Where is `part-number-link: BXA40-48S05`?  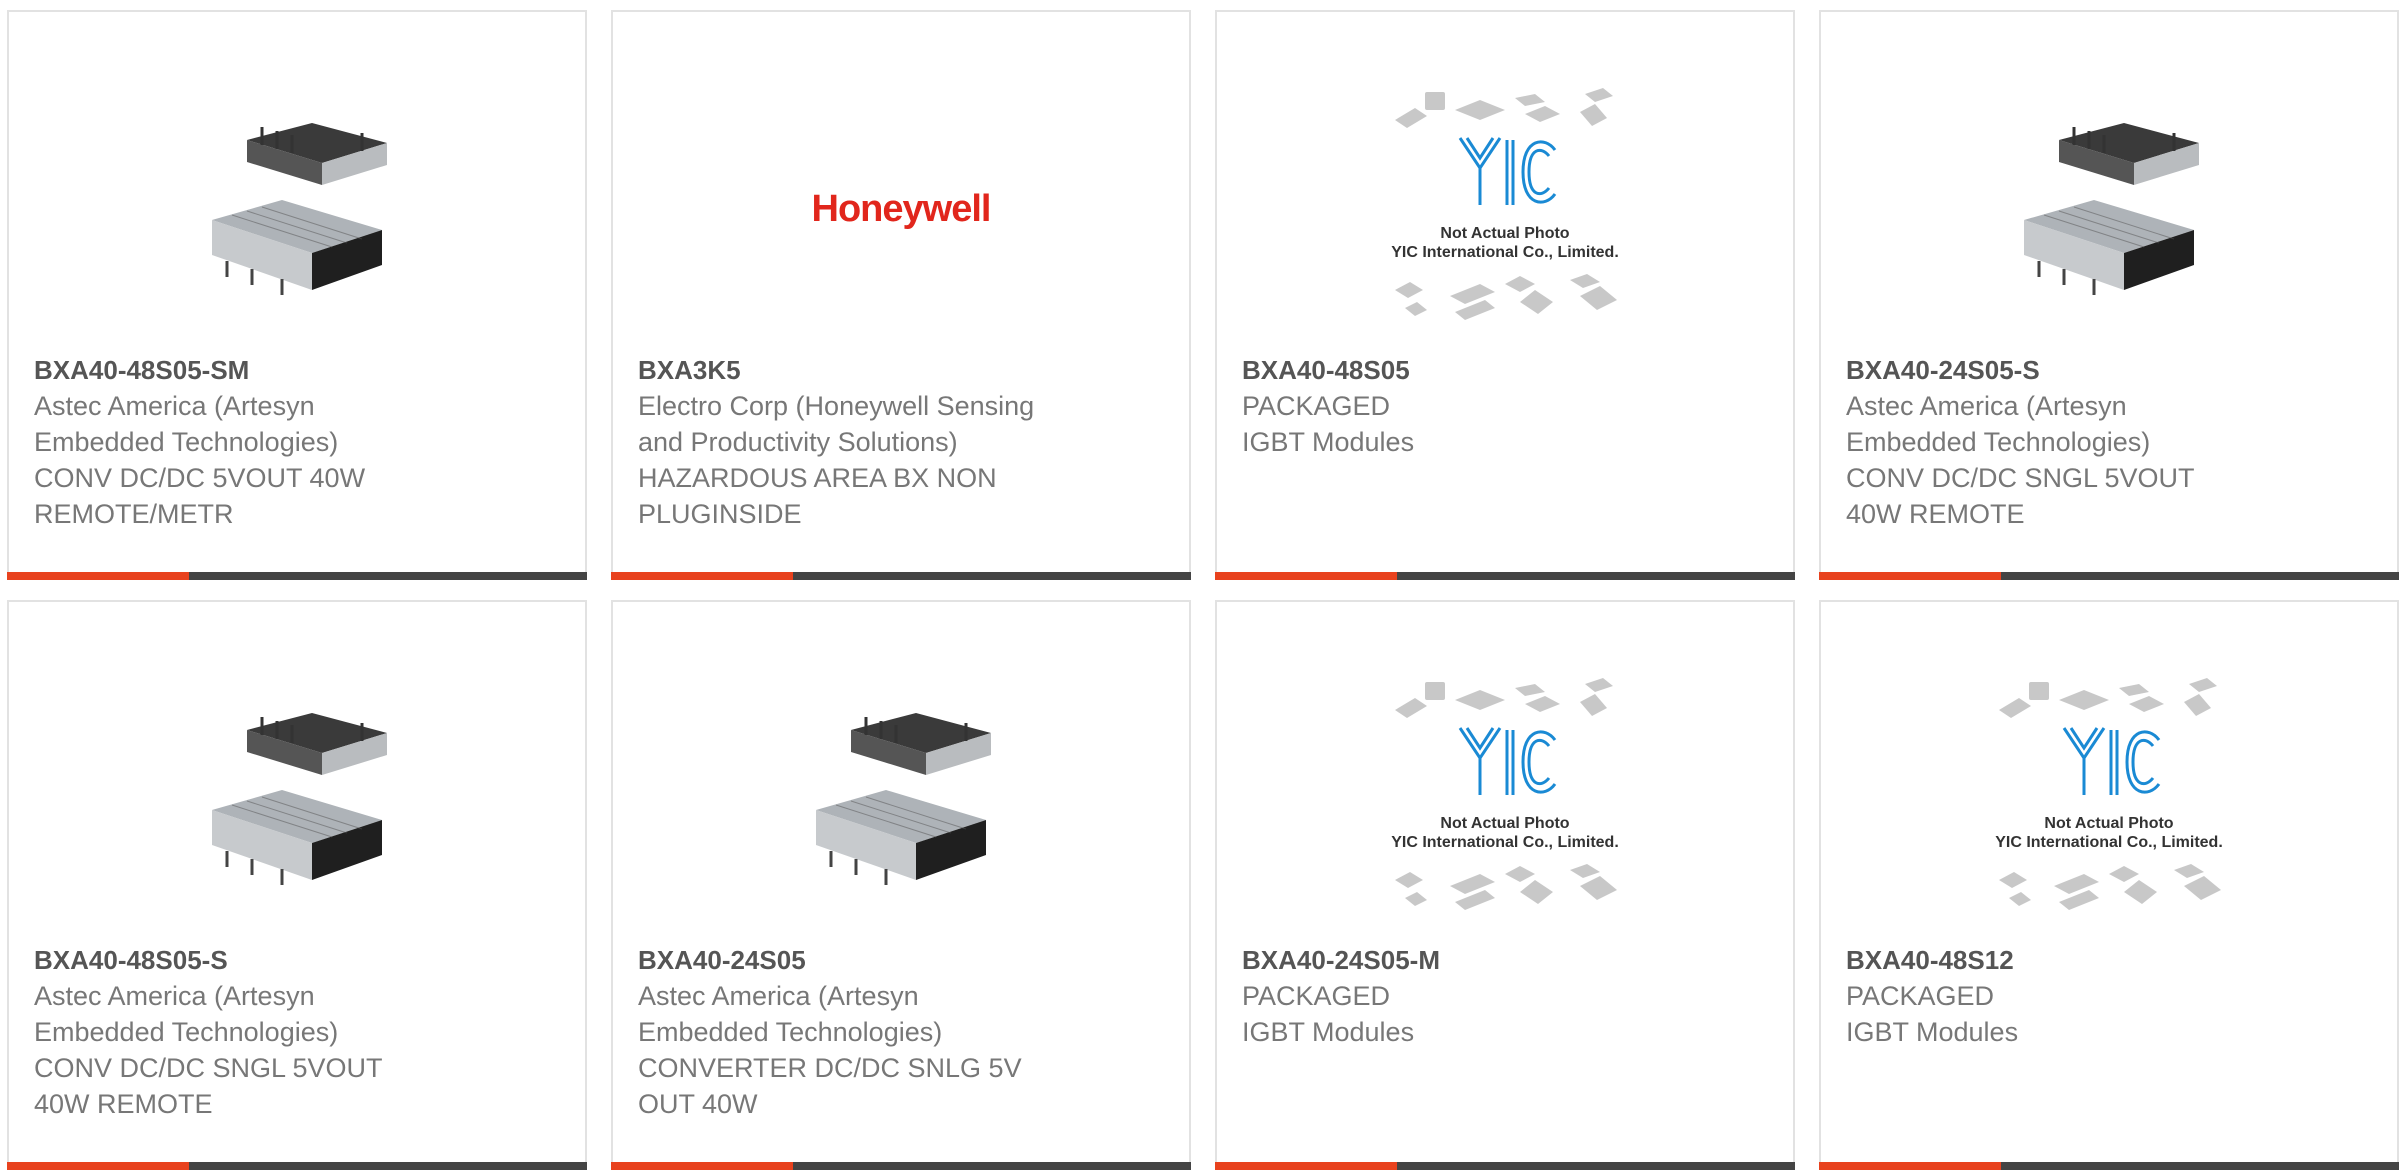
part-number-link: BXA40-48S05 is located at coordinates (1477, 370).